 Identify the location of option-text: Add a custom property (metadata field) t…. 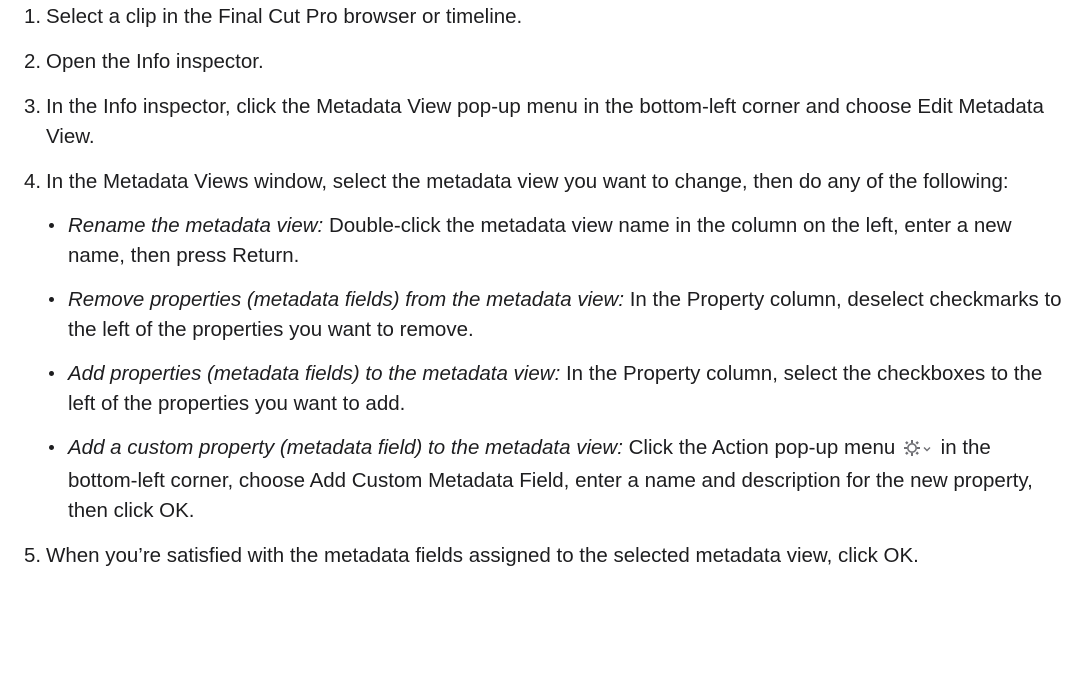
(566, 479).